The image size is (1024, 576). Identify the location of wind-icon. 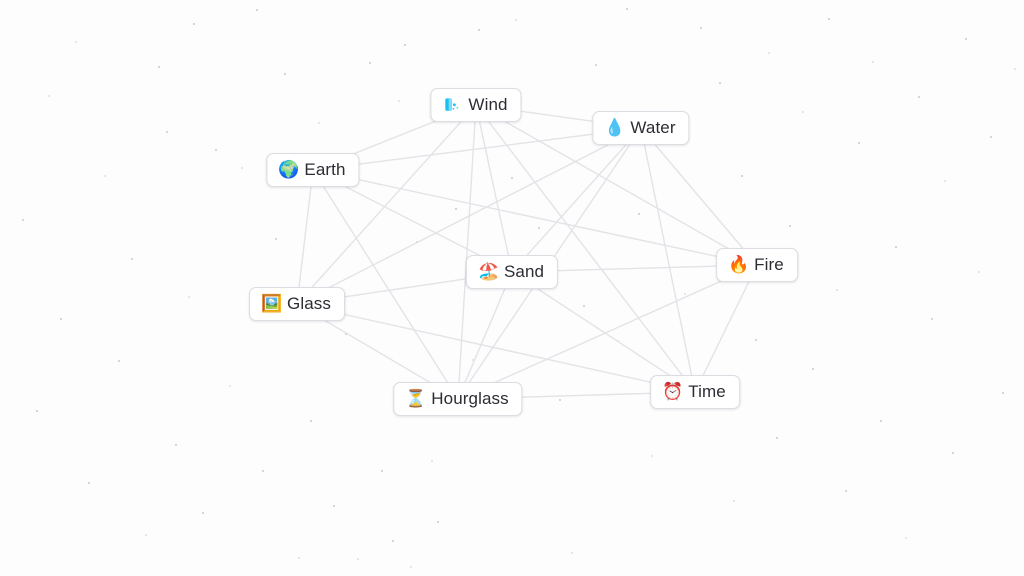
(451, 104).